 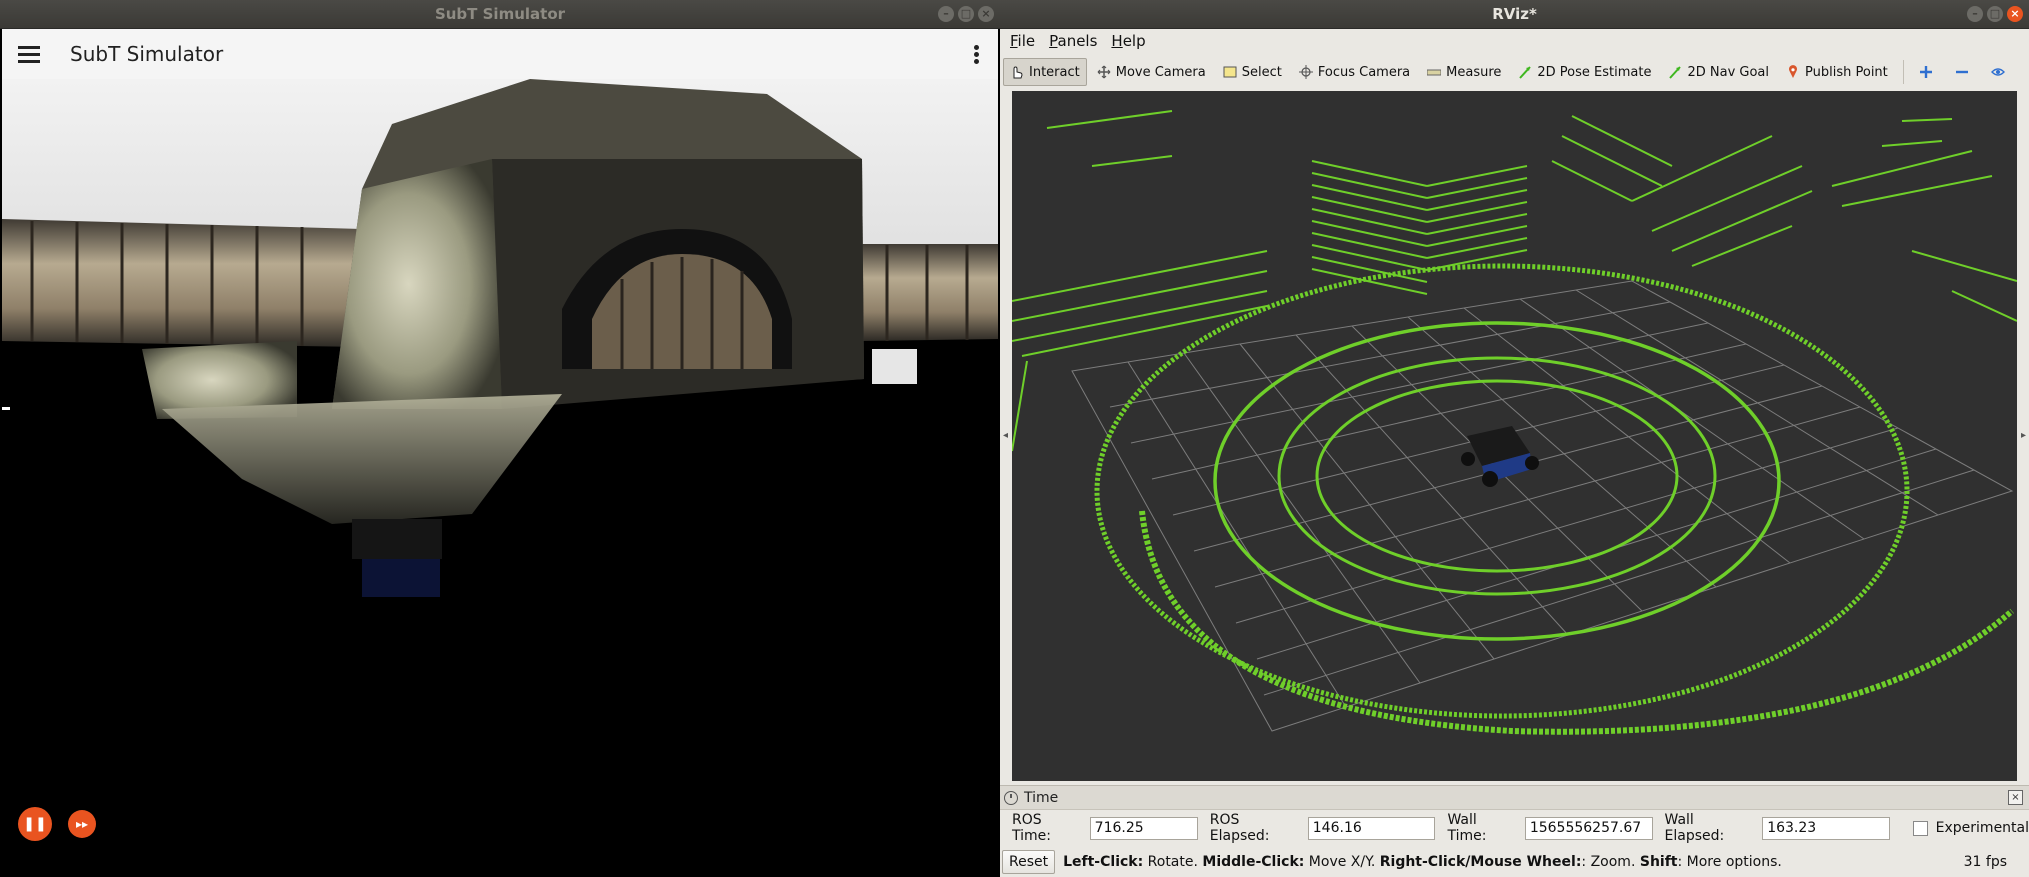 I want to click on app-title: SubT Simulator, so click(x=147, y=54).